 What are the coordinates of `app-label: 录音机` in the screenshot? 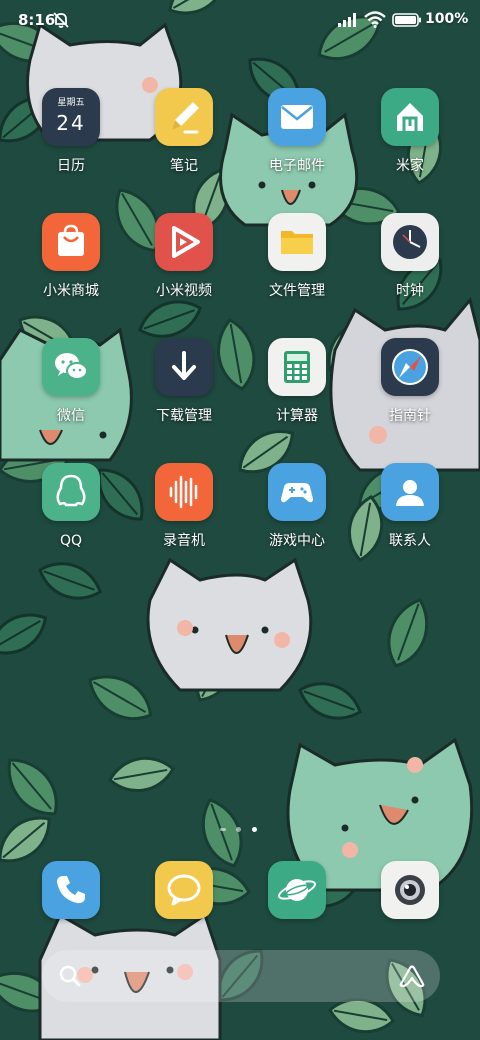 It's located at (184, 541).